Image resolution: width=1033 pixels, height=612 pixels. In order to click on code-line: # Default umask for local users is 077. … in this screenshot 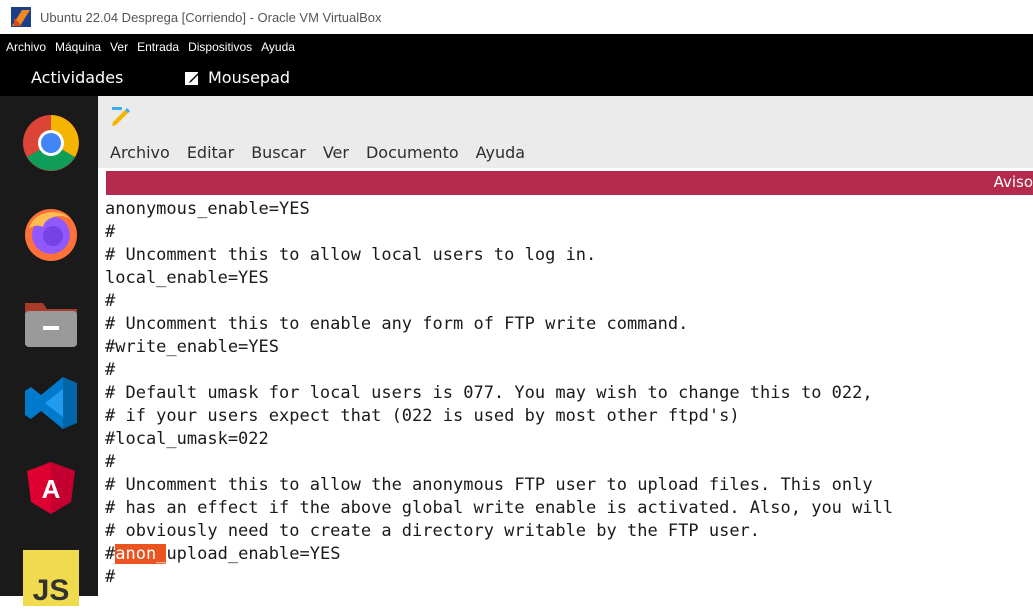, I will do `click(489, 393)`.